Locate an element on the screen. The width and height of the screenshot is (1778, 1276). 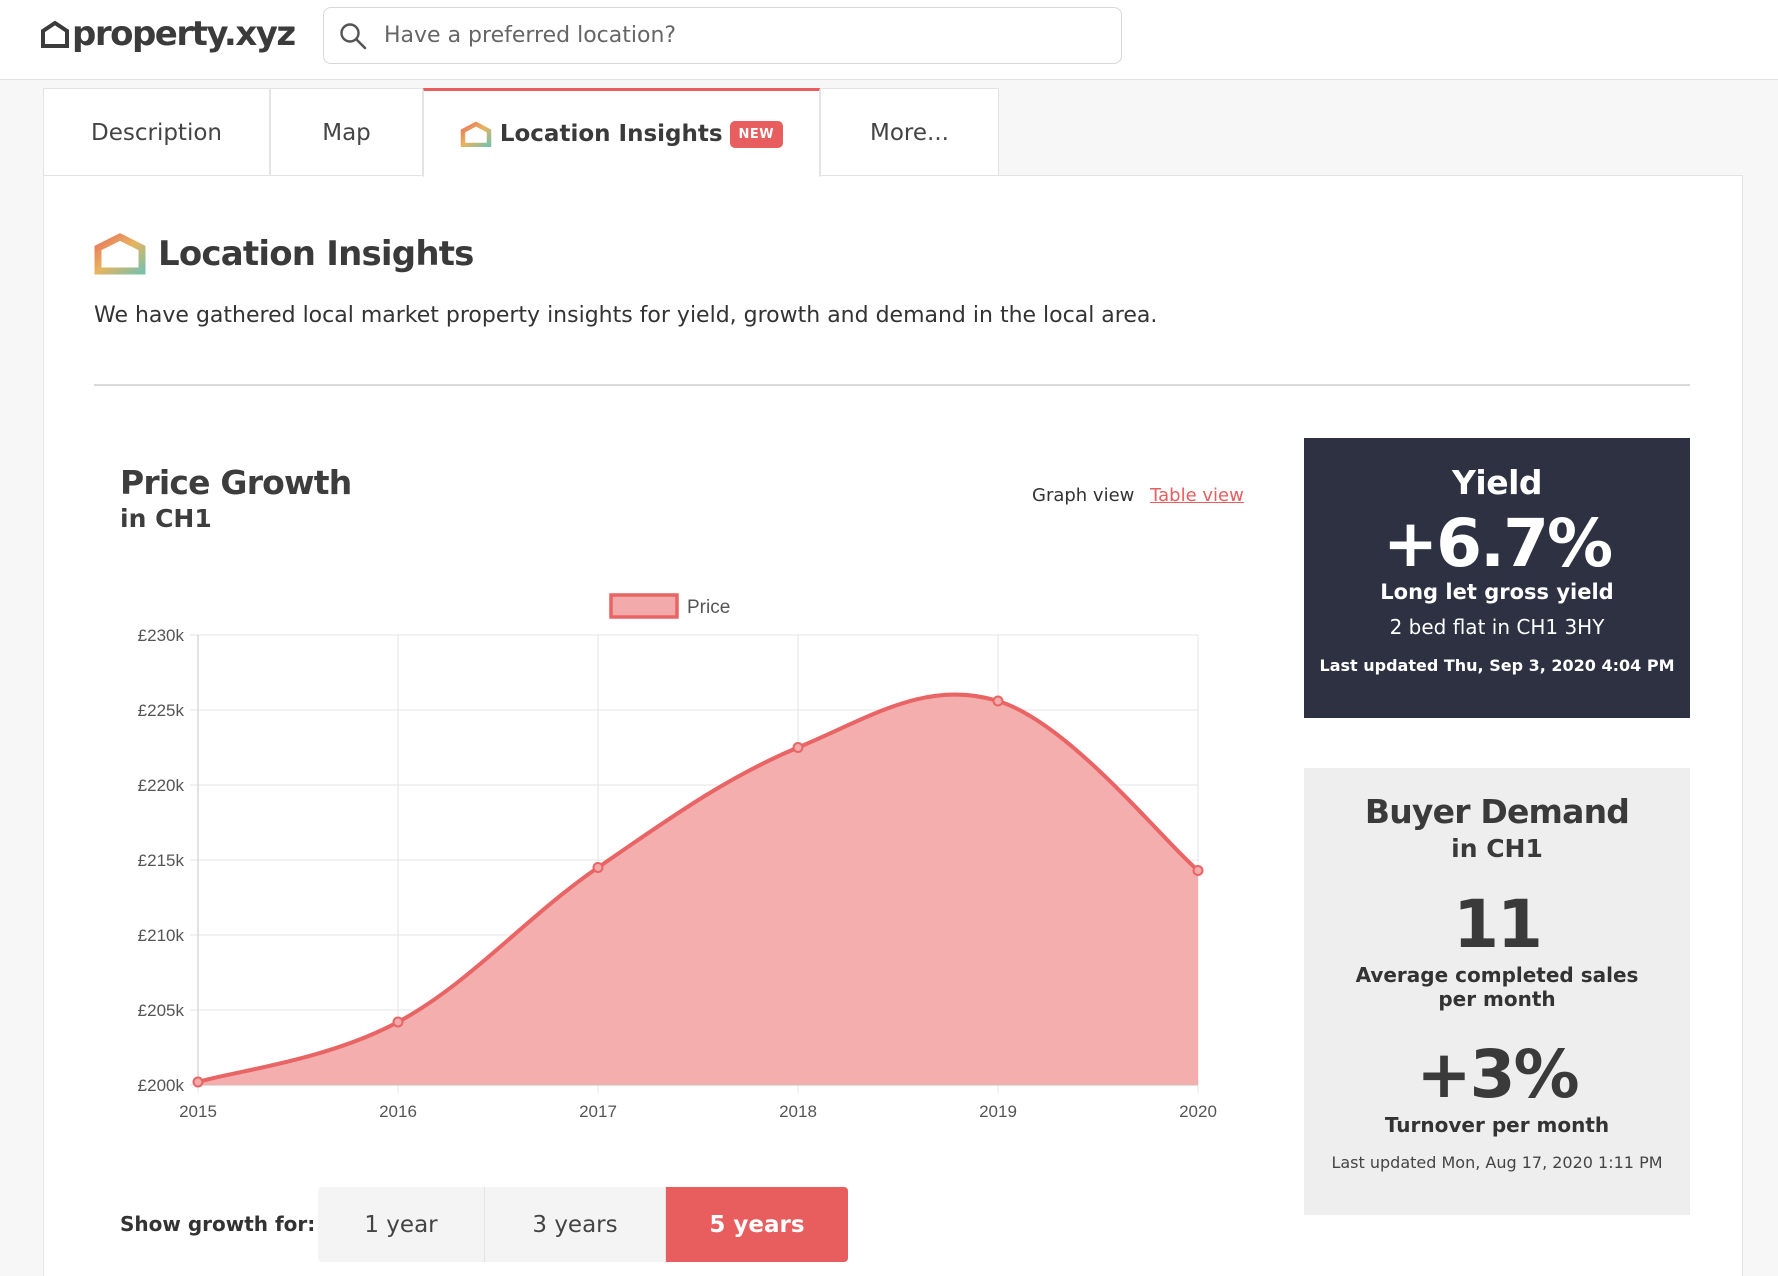
sales-value: 11 is located at coordinates (1498, 924).